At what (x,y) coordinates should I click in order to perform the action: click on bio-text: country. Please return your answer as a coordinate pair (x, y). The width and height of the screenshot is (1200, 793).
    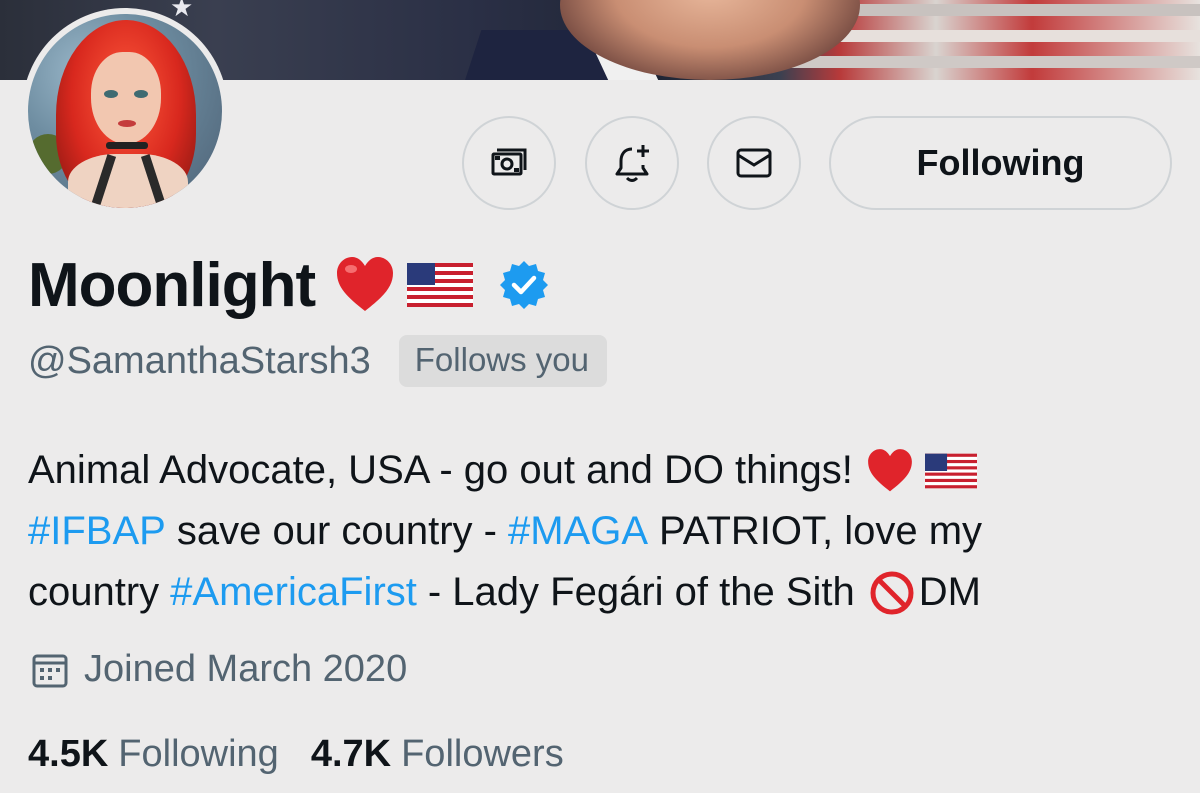
    Looking at the image, I should click on (94, 592).